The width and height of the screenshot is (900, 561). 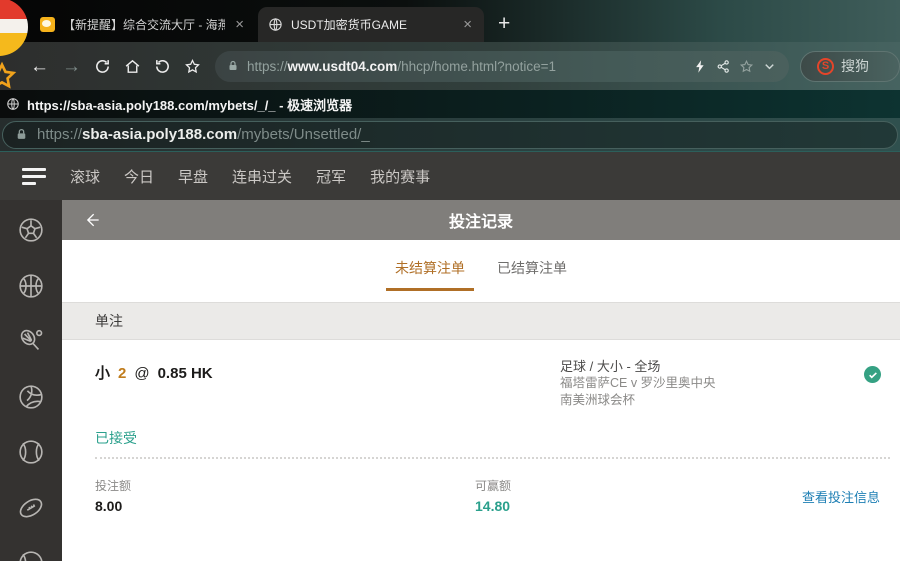 I want to click on section-header-single-bet: 单注, so click(x=481, y=321).